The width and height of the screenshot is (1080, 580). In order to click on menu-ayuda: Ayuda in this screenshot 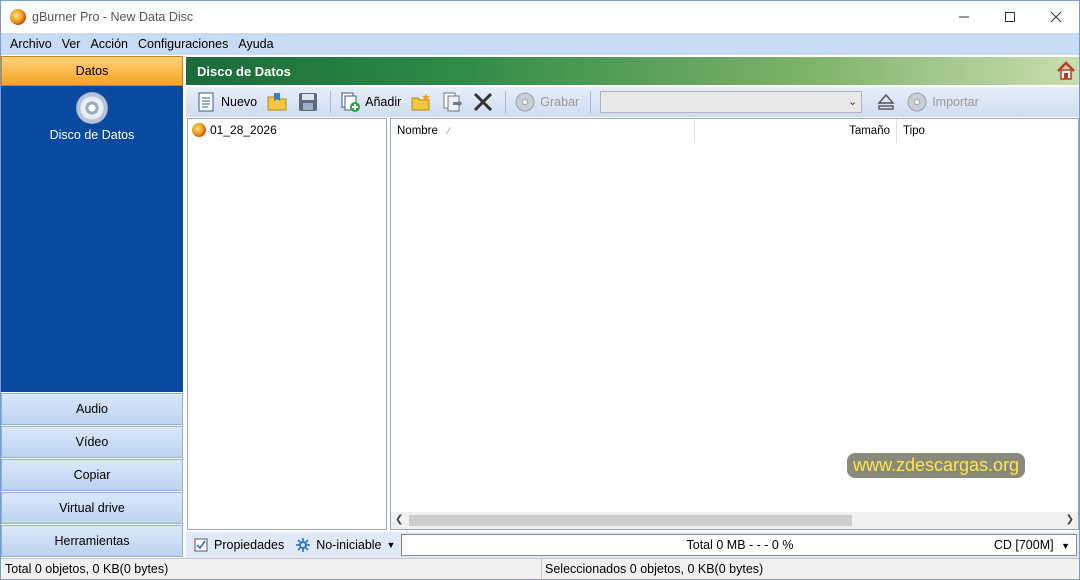, I will do `click(255, 44)`.